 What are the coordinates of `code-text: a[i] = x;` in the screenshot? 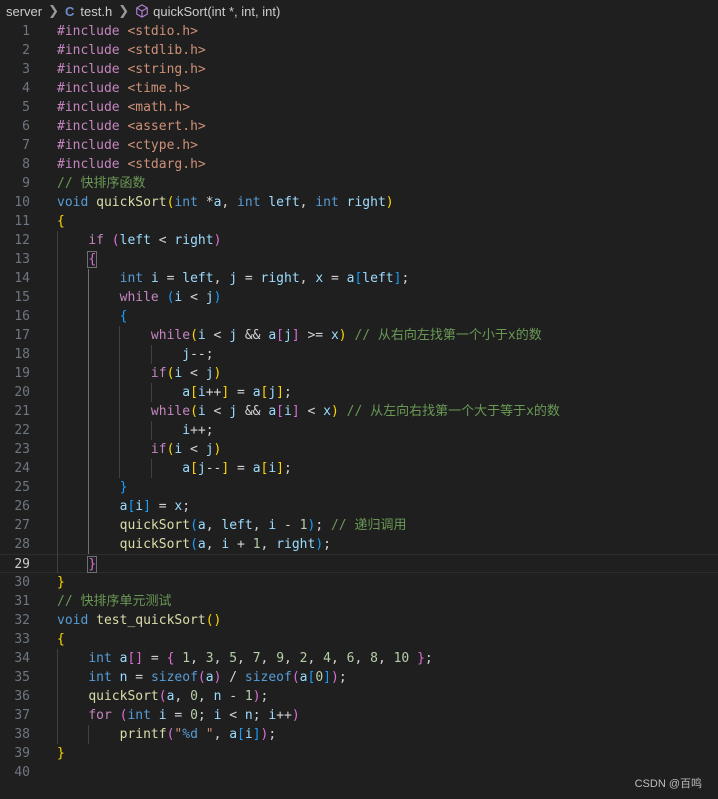 It's located at (123, 506).